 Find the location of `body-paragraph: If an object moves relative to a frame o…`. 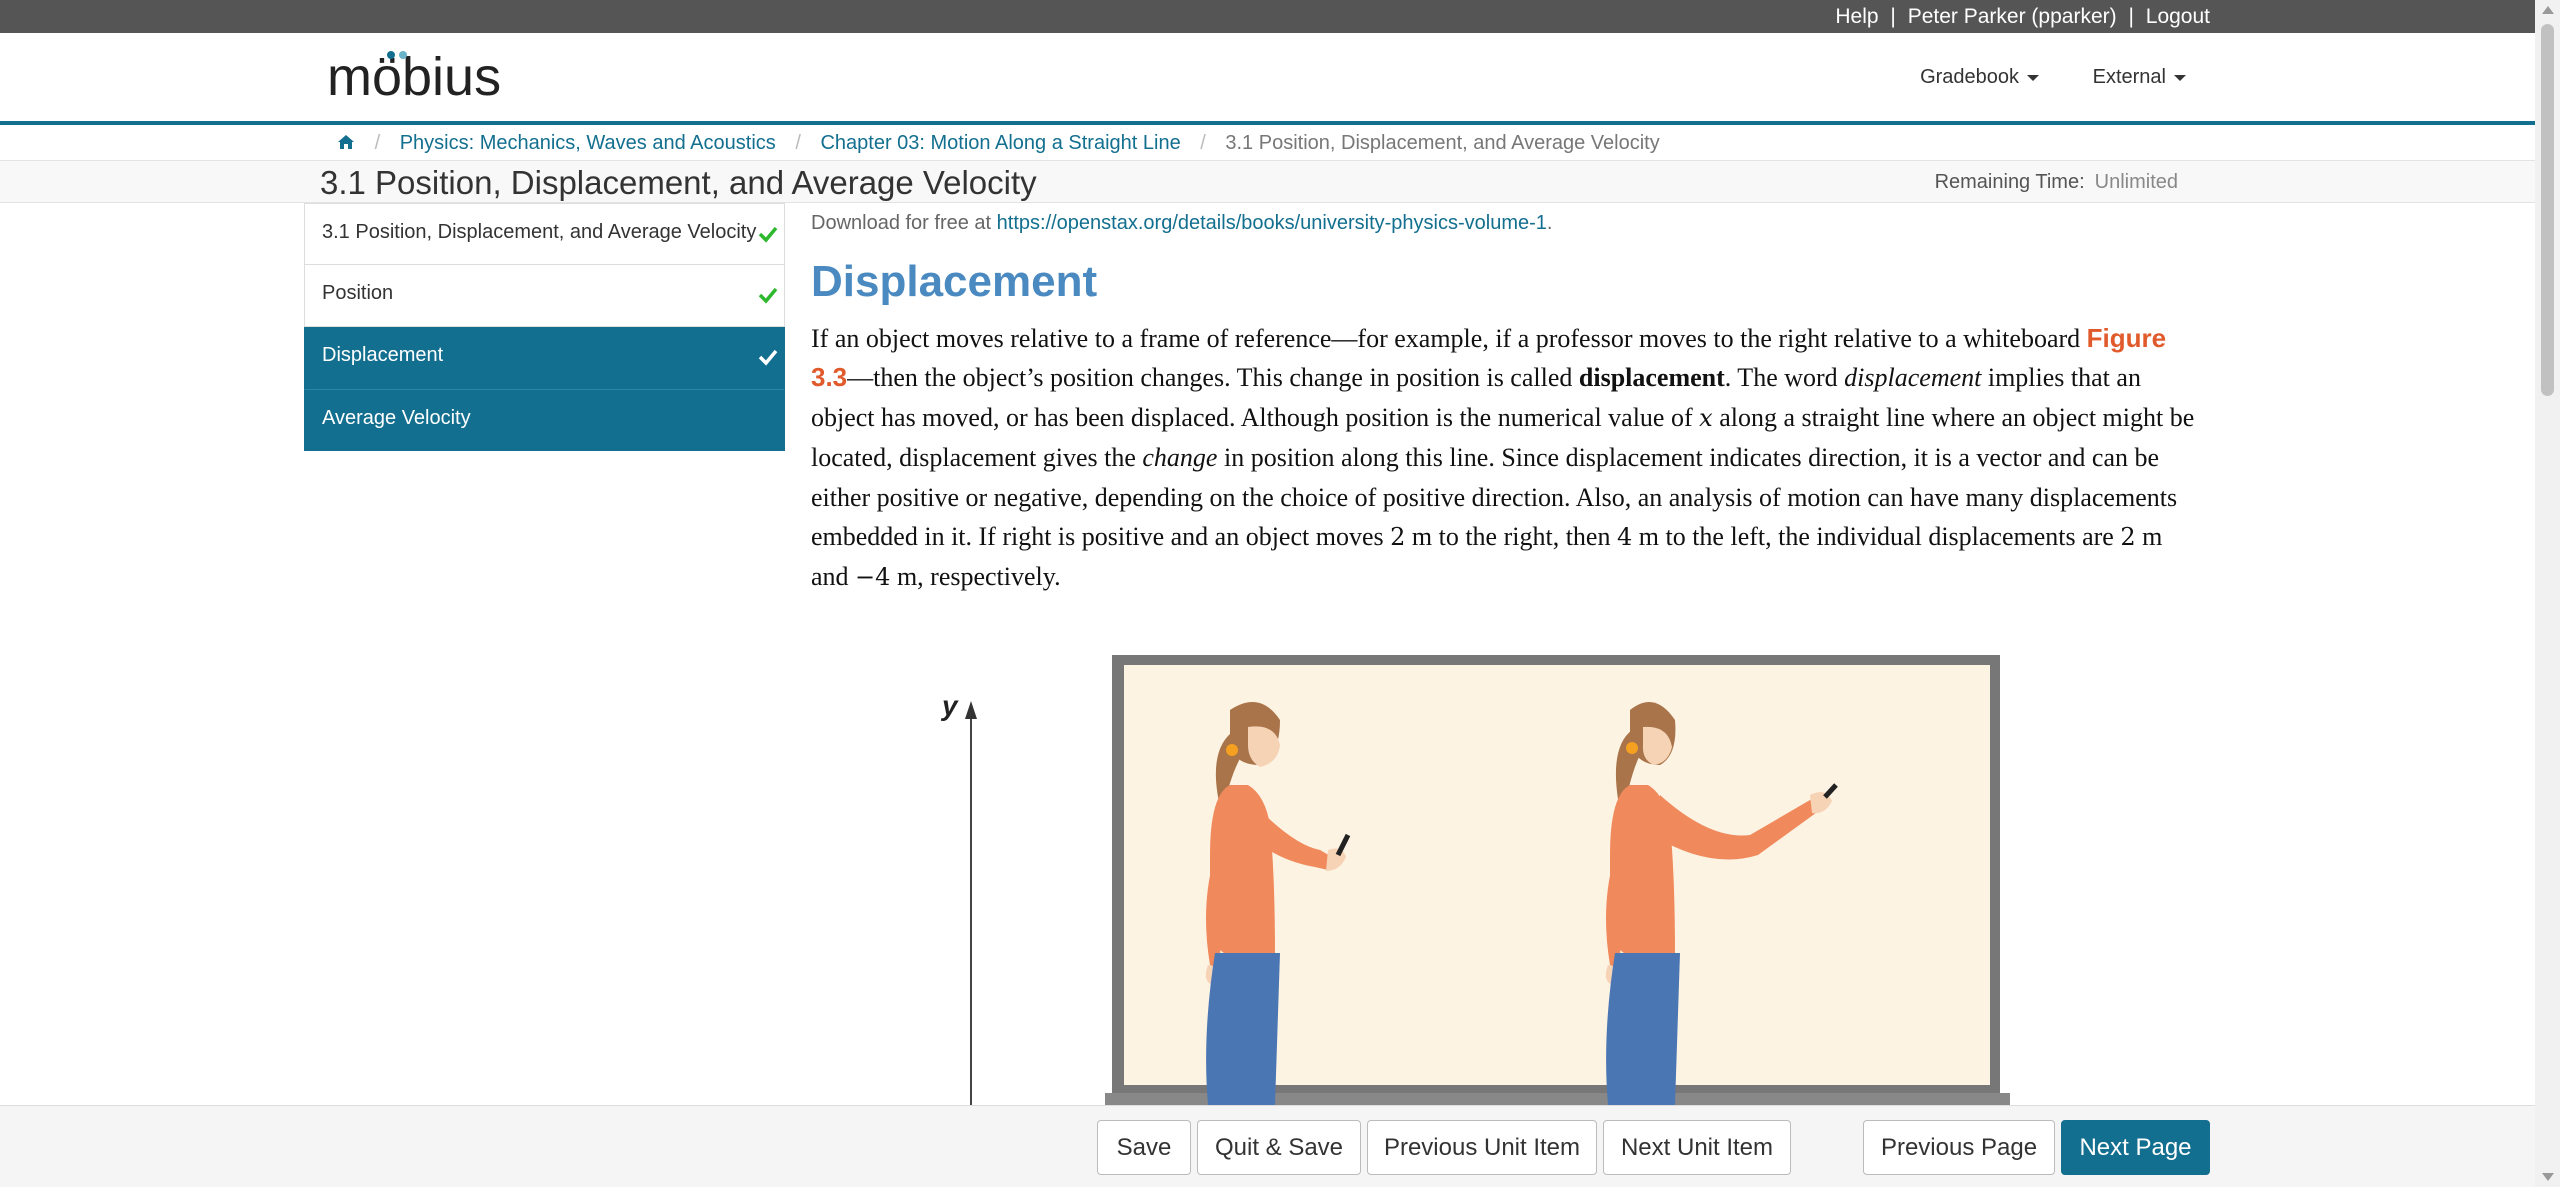

body-paragraph: If an object moves relative to a frame o… is located at coordinates (1506, 458).